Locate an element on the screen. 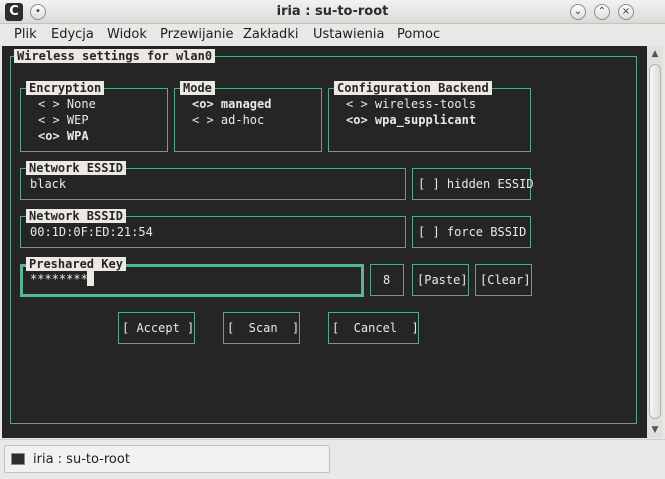 The image size is (665, 479). bssid-title: Network BSSID is located at coordinates (76, 216).